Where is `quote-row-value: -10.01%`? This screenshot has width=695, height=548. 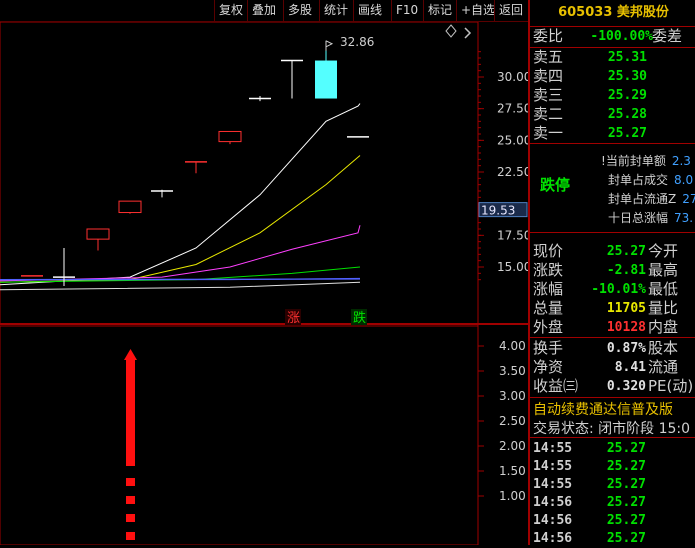
quote-row-value: -10.01% is located at coordinates (618, 289).